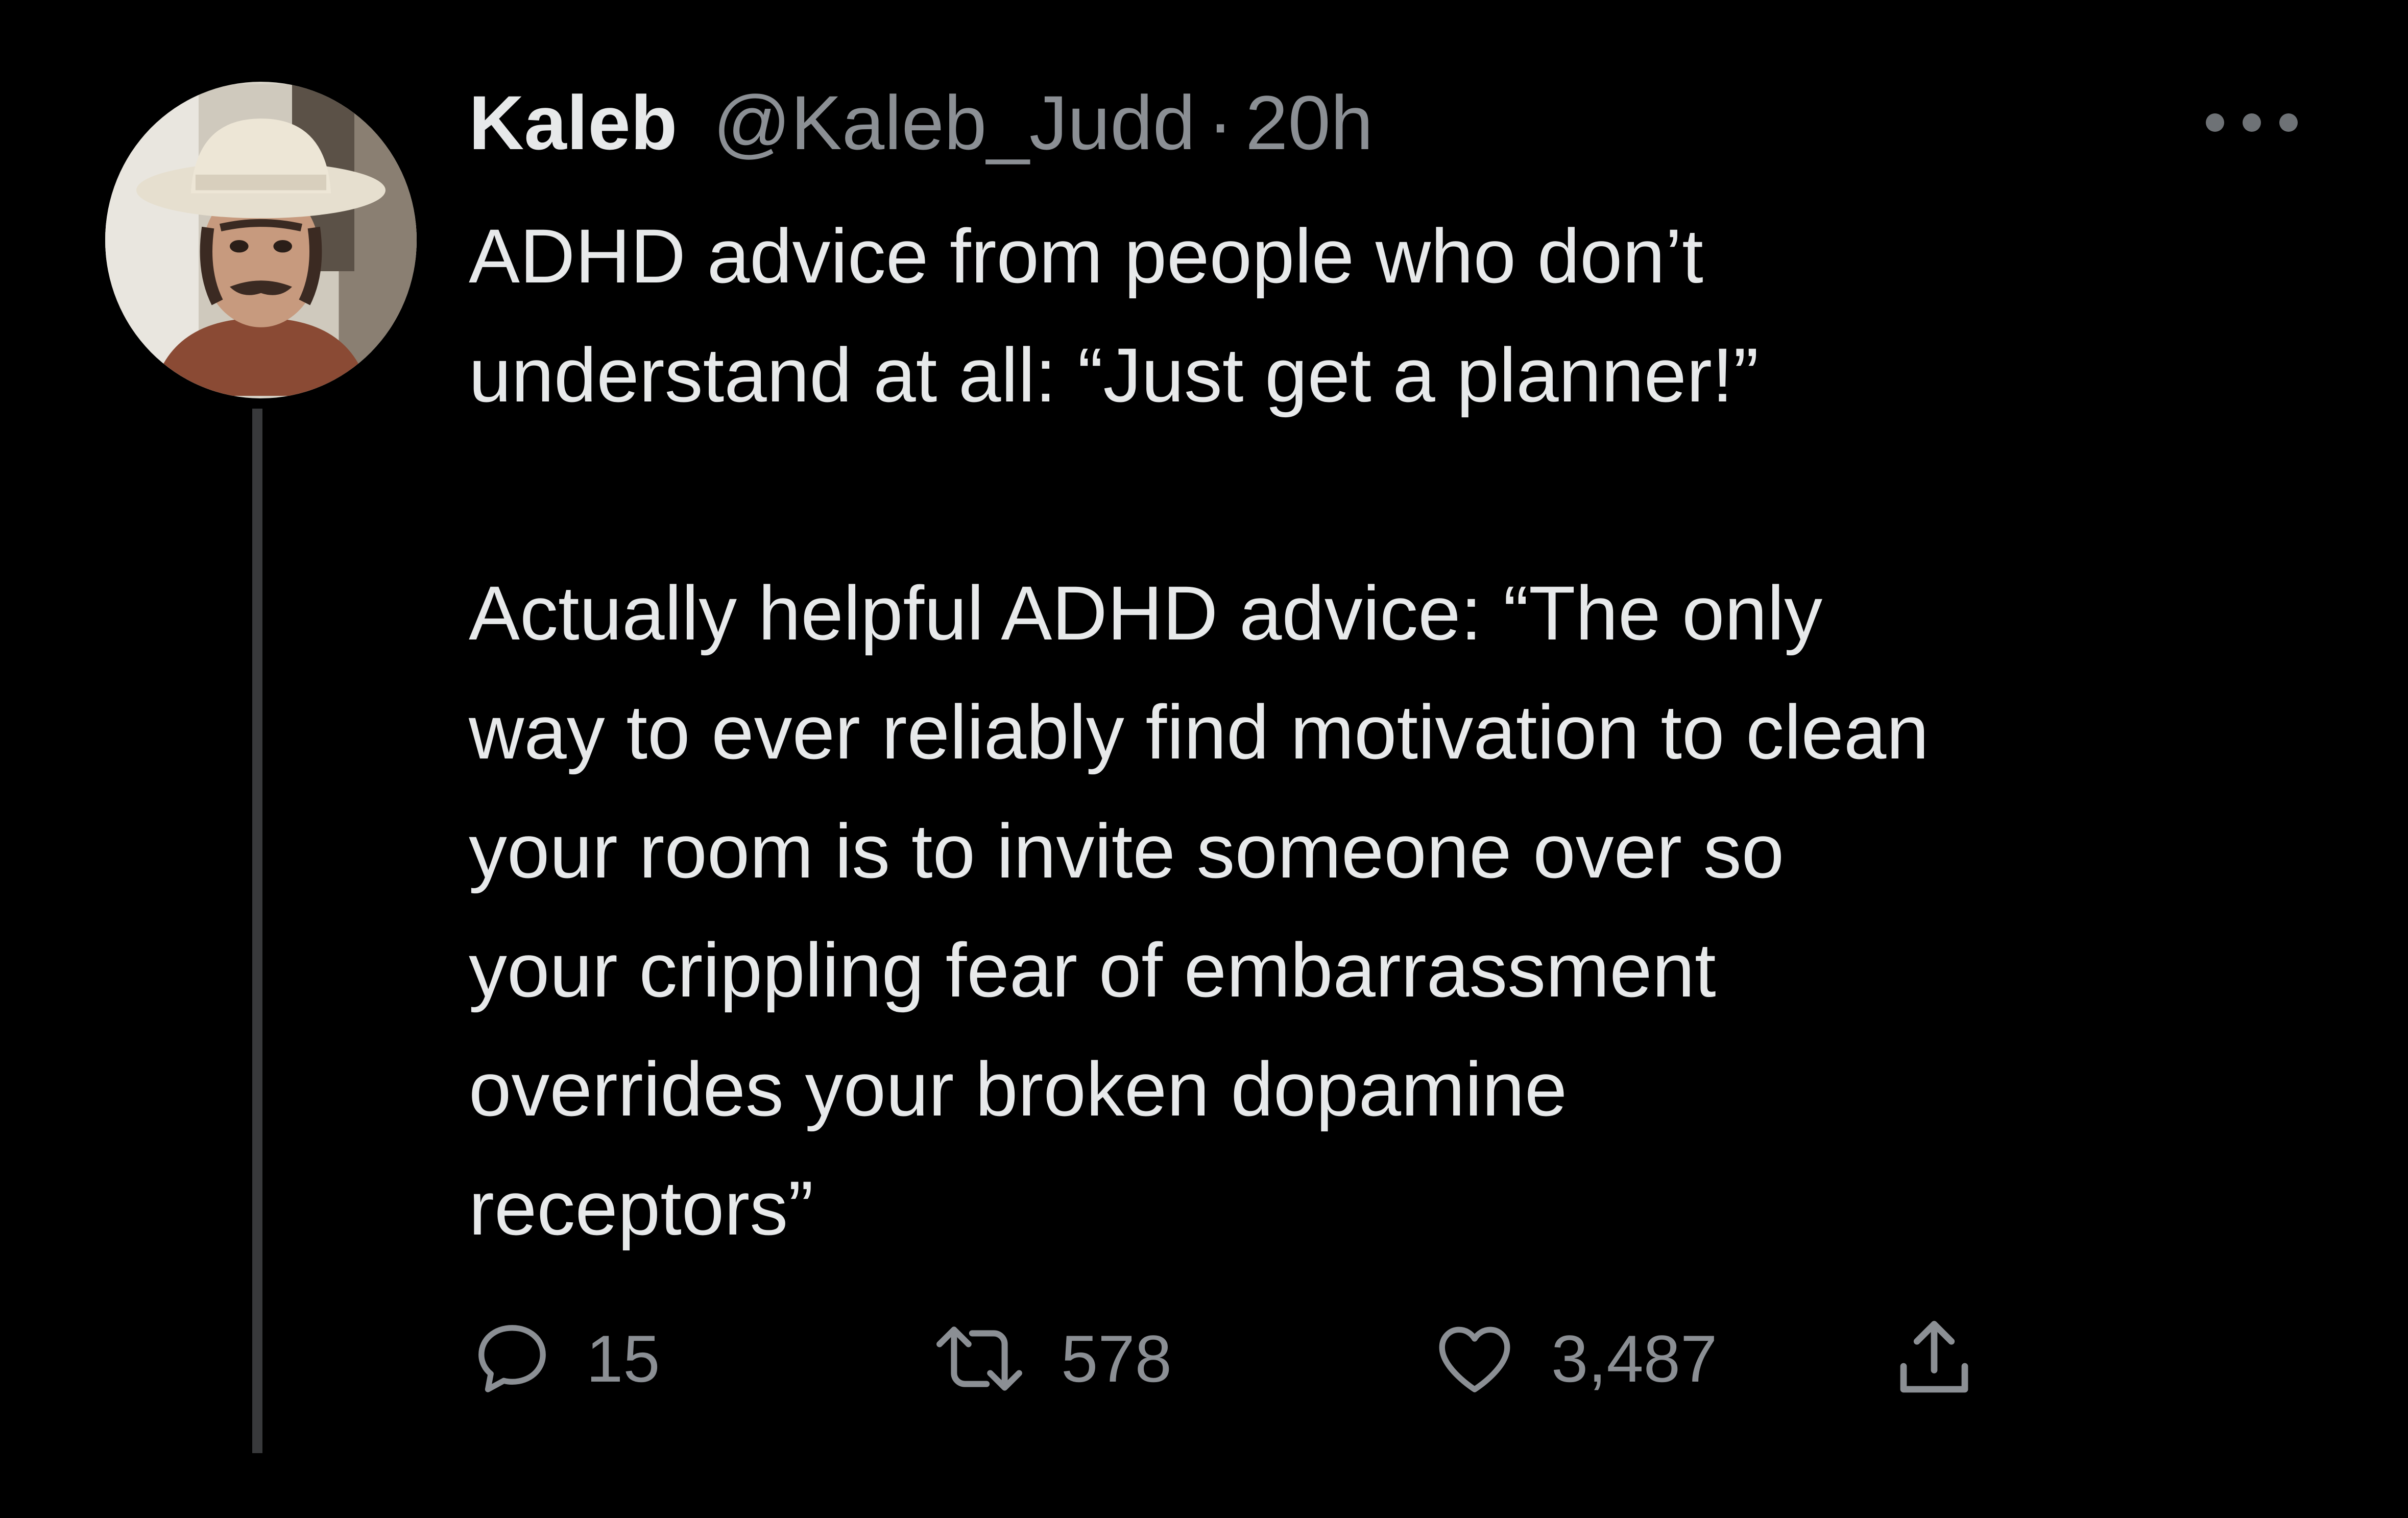 This screenshot has height=1518, width=2408. What do you see at coordinates (1114, 375) in the screenshot?
I see `tweet-text-line: understand at all: “Just get a planner!”` at bounding box center [1114, 375].